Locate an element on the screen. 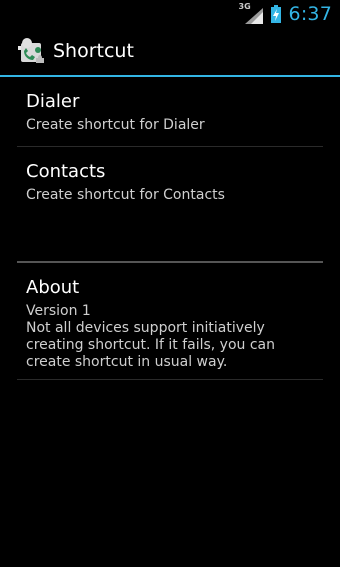 This screenshot has height=567, width=340. page-title: Shortcut is located at coordinates (93, 51).